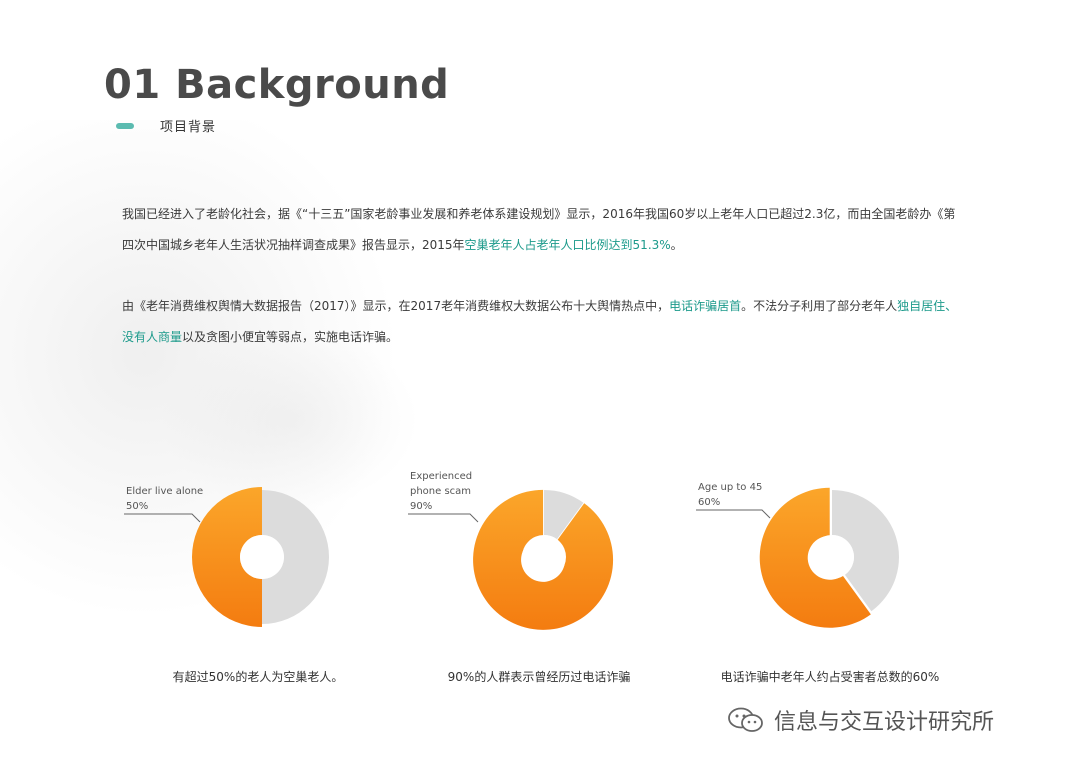 The image size is (1080, 768). What do you see at coordinates (441, 476) in the screenshot?
I see `chart-label: Experienced` at bounding box center [441, 476].